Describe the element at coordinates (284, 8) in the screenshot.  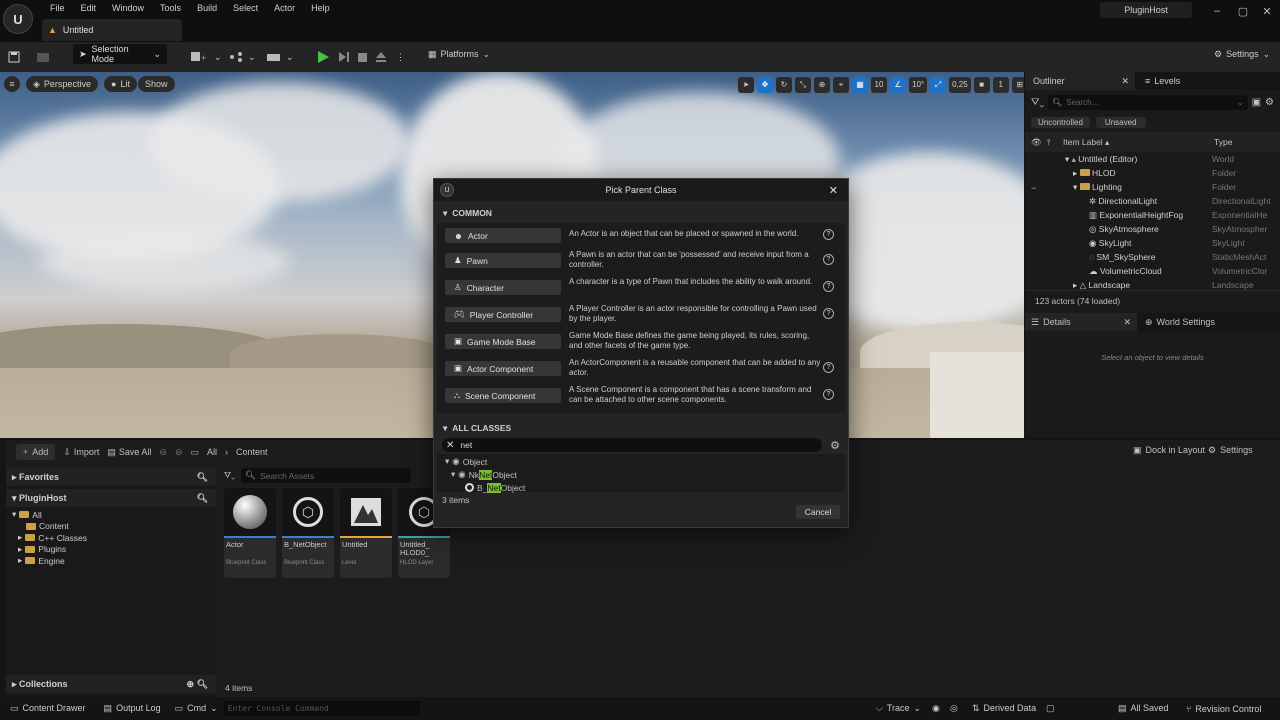
I see `menu-actor: Actor` at that location.